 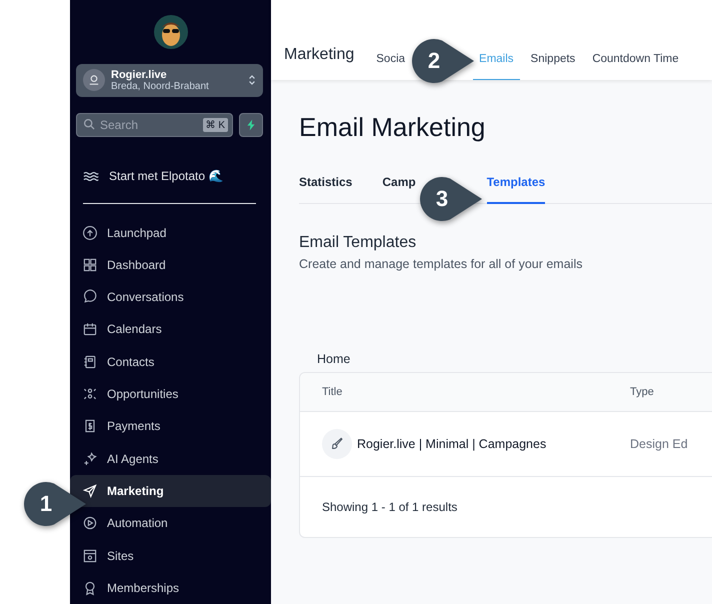 I want to click on quick-action-button, so click(x=251, y=124).